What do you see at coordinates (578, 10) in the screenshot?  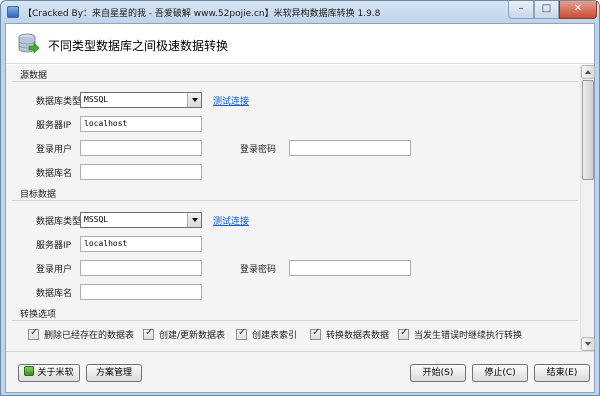 I see `close-button: ✕` at bounding box center [578, 10].